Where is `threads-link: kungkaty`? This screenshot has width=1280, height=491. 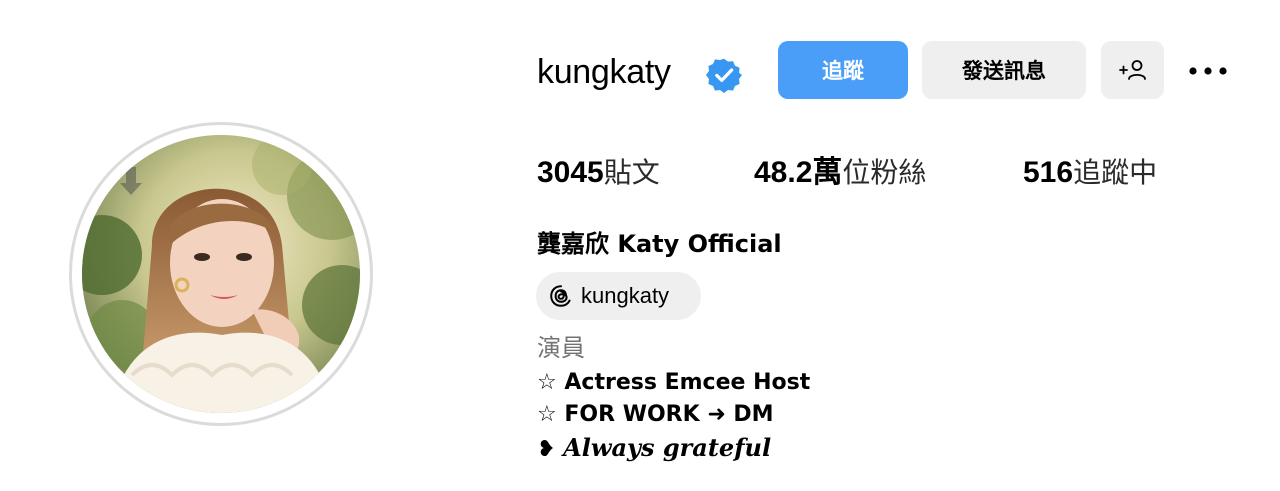 threads-link: kungkaty is located at coordinates (618, 296).